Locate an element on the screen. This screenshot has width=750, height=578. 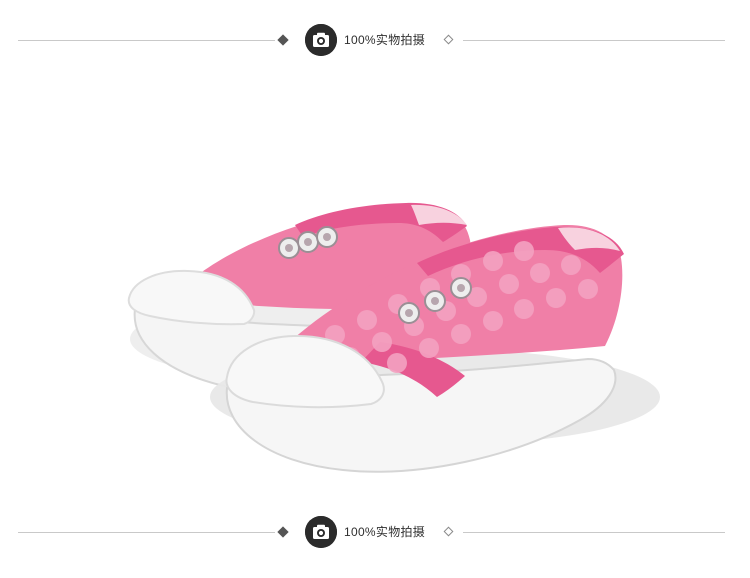
bottom-divider-line-right is located at coordinates (594, 532).